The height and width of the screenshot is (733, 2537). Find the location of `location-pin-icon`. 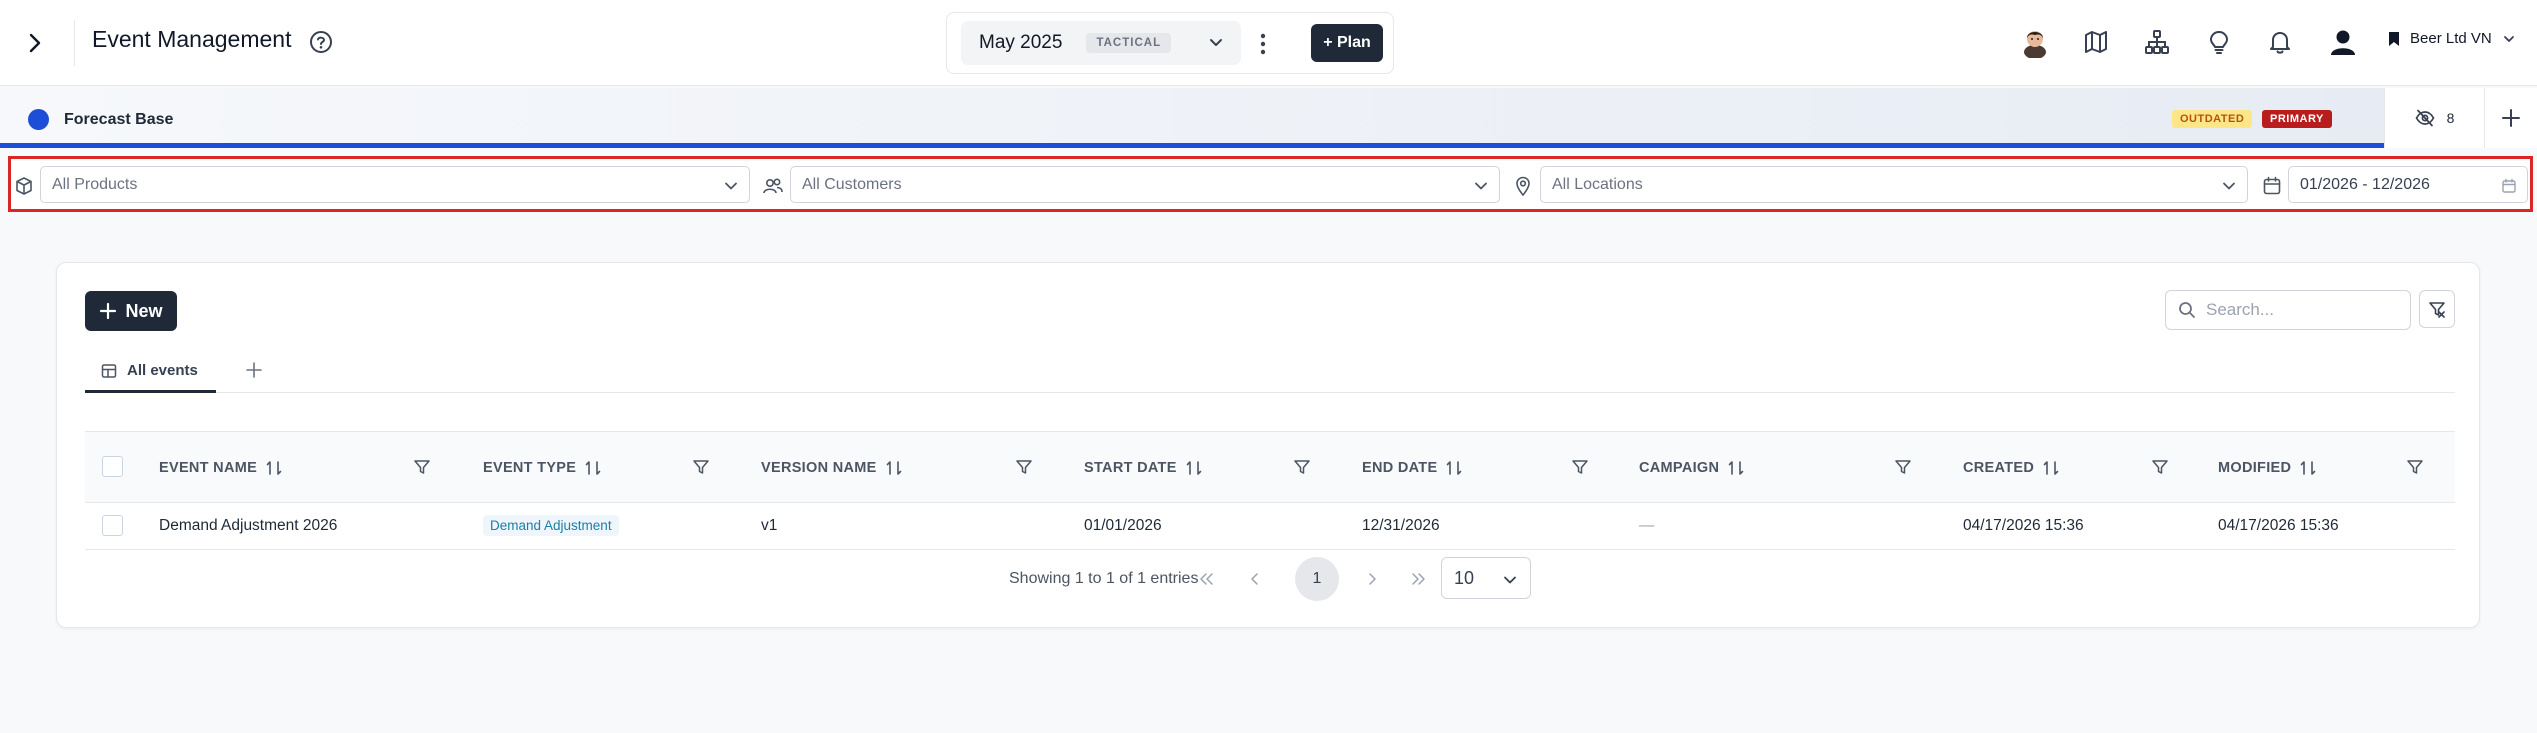

location-pin-icon is located at coordinates (1523, 186).